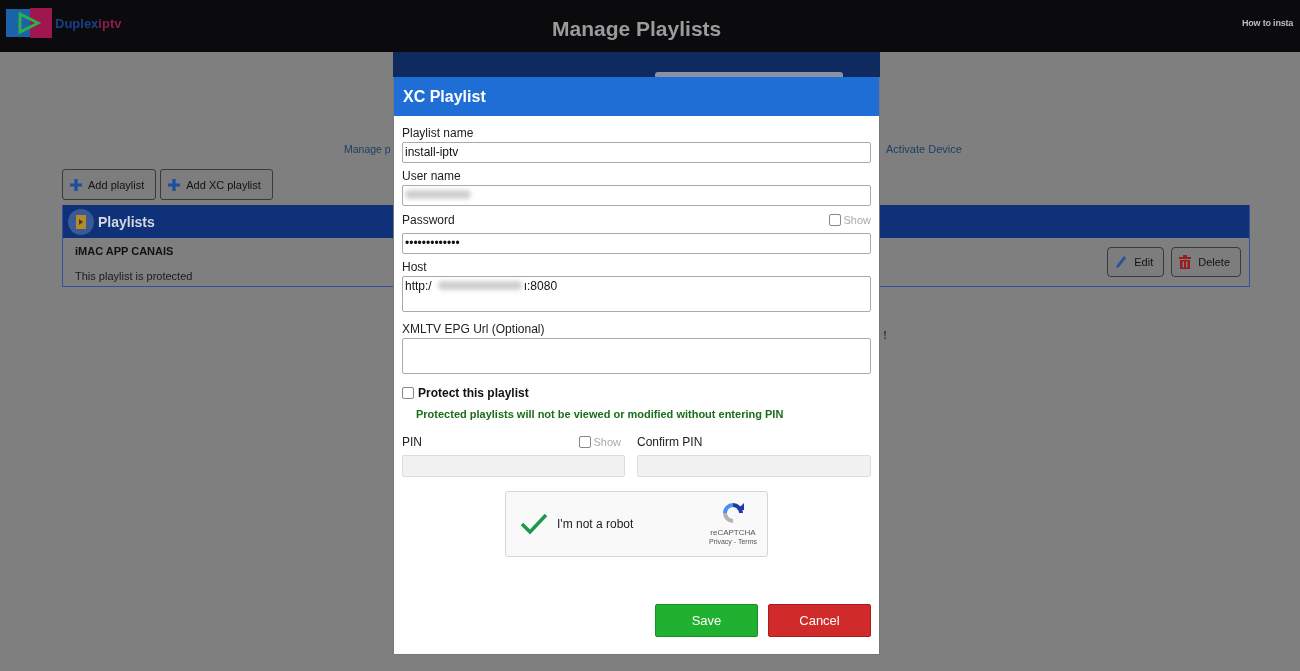  Describe the element at coordinates (29, 23) in the screenshot. I see `play-logo-icon` at that location.